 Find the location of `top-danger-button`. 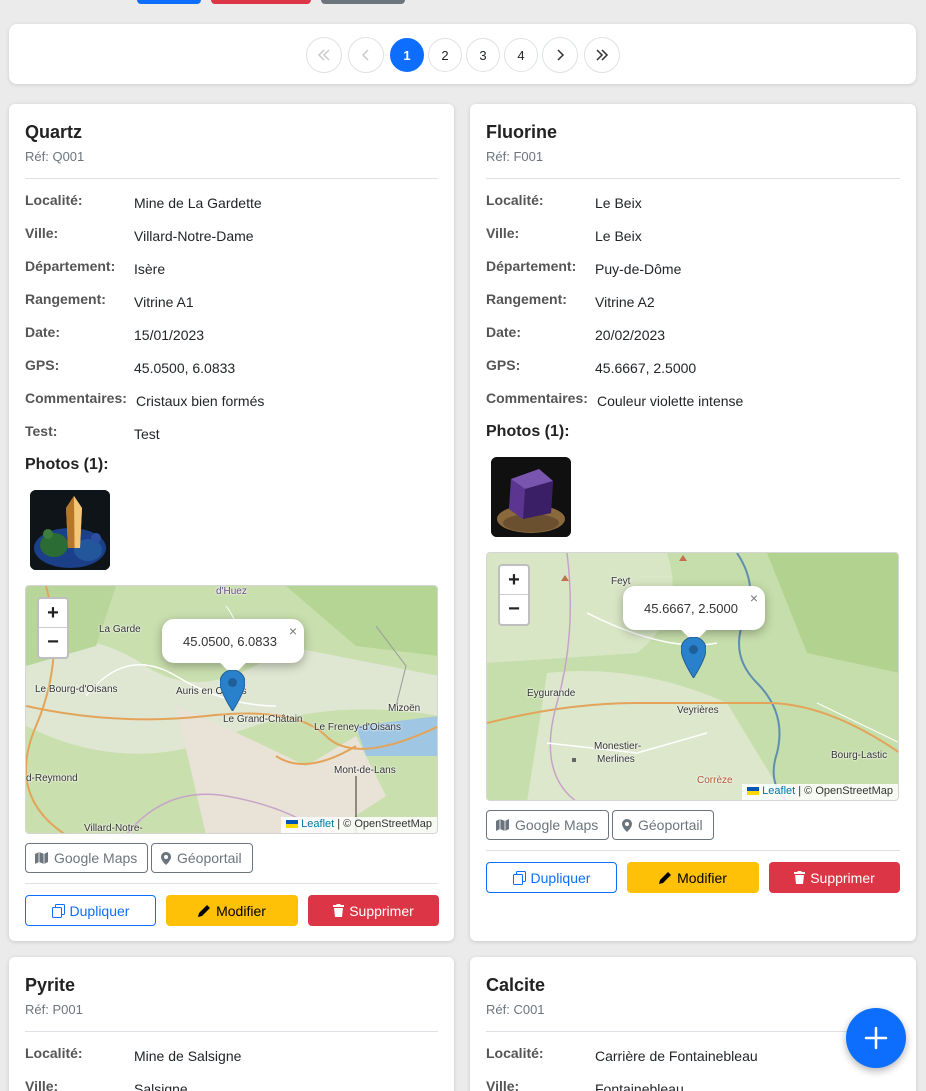

top-danger-button is located at coordinates (261, 2).